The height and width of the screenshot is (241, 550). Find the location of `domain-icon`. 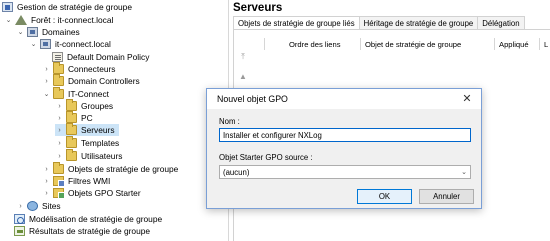

domain-icon is located at coordinates (45, 44).